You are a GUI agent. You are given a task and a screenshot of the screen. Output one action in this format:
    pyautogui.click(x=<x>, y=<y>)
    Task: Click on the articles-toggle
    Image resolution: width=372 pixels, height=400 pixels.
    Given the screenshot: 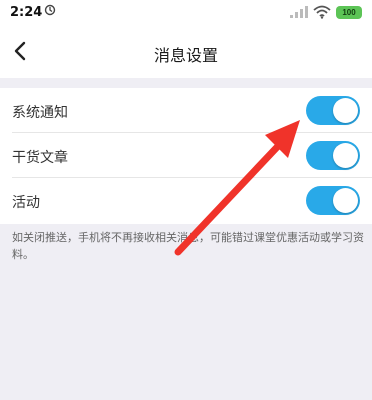 What is the action you would take?
    pyautogui.click(x=333, y=155)
    